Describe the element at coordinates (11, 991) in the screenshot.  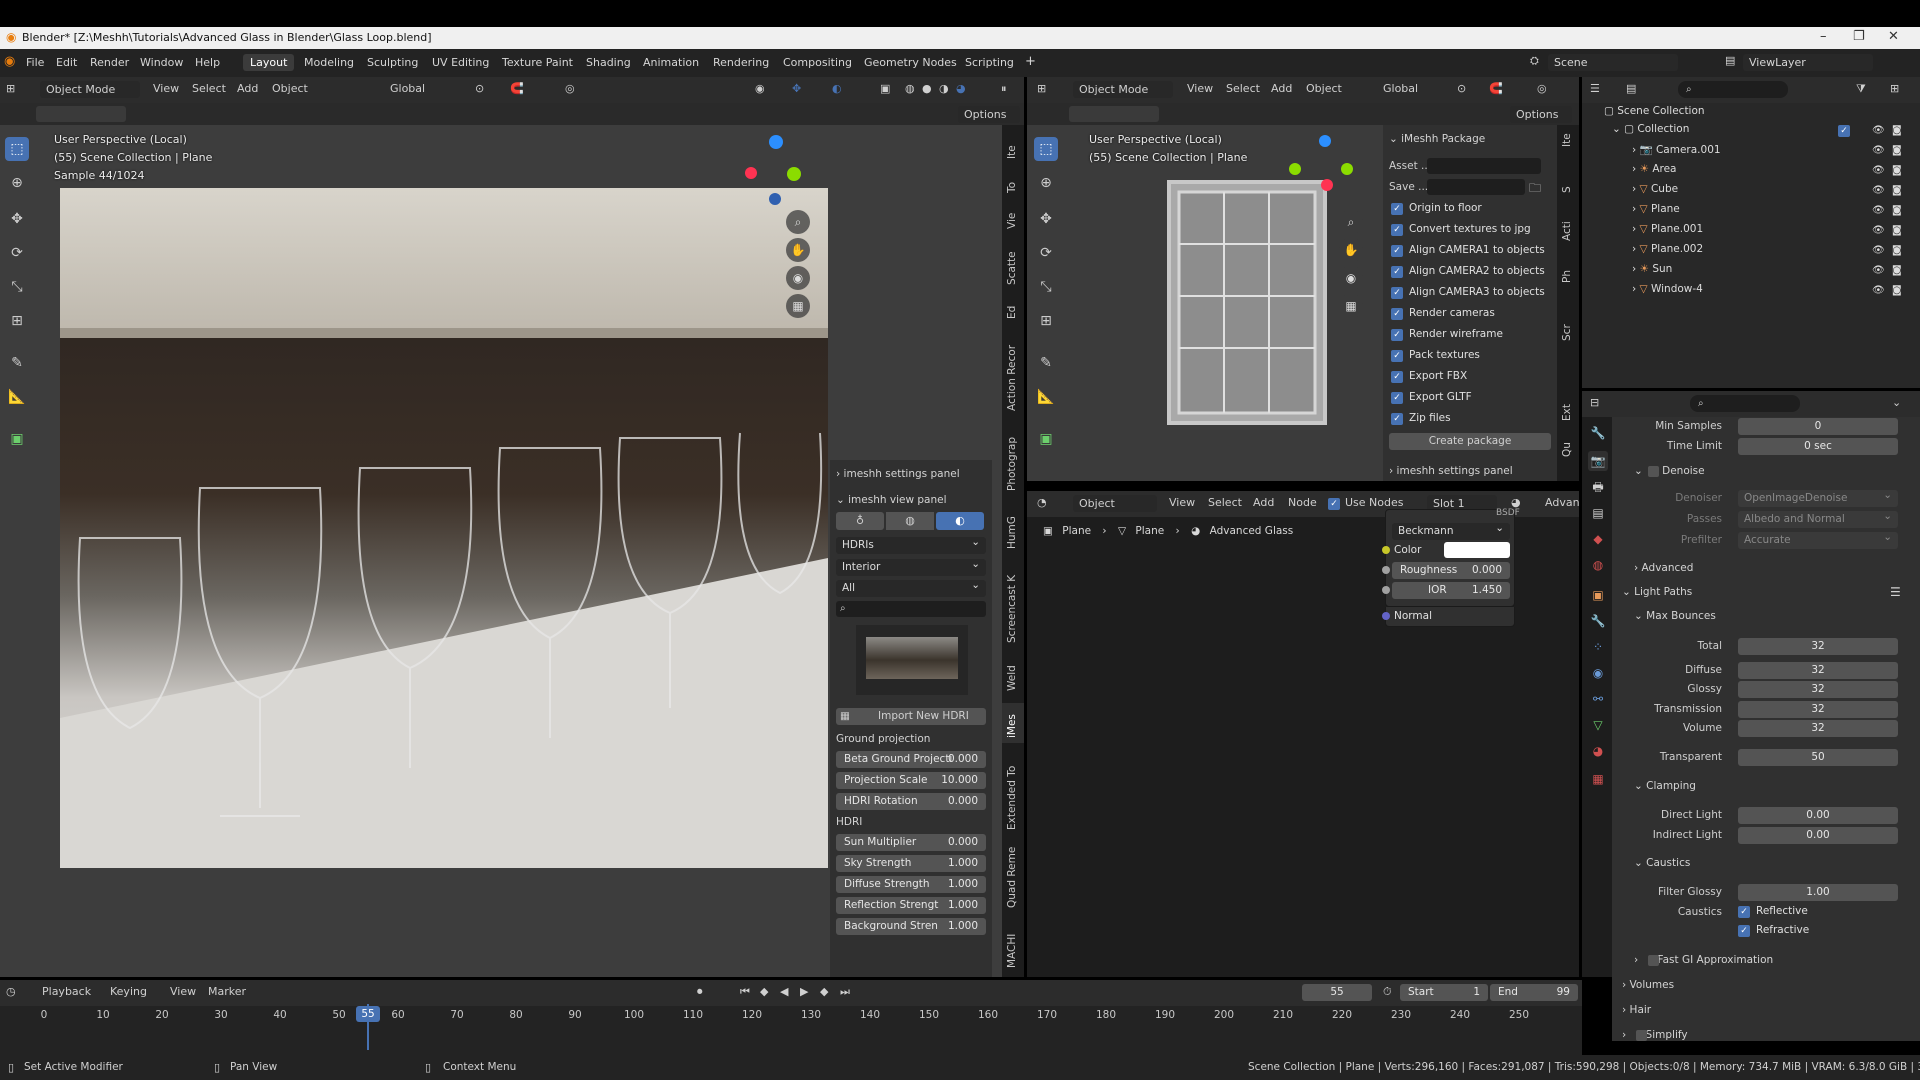
I see `editor-type-icon: ◷` at that location.